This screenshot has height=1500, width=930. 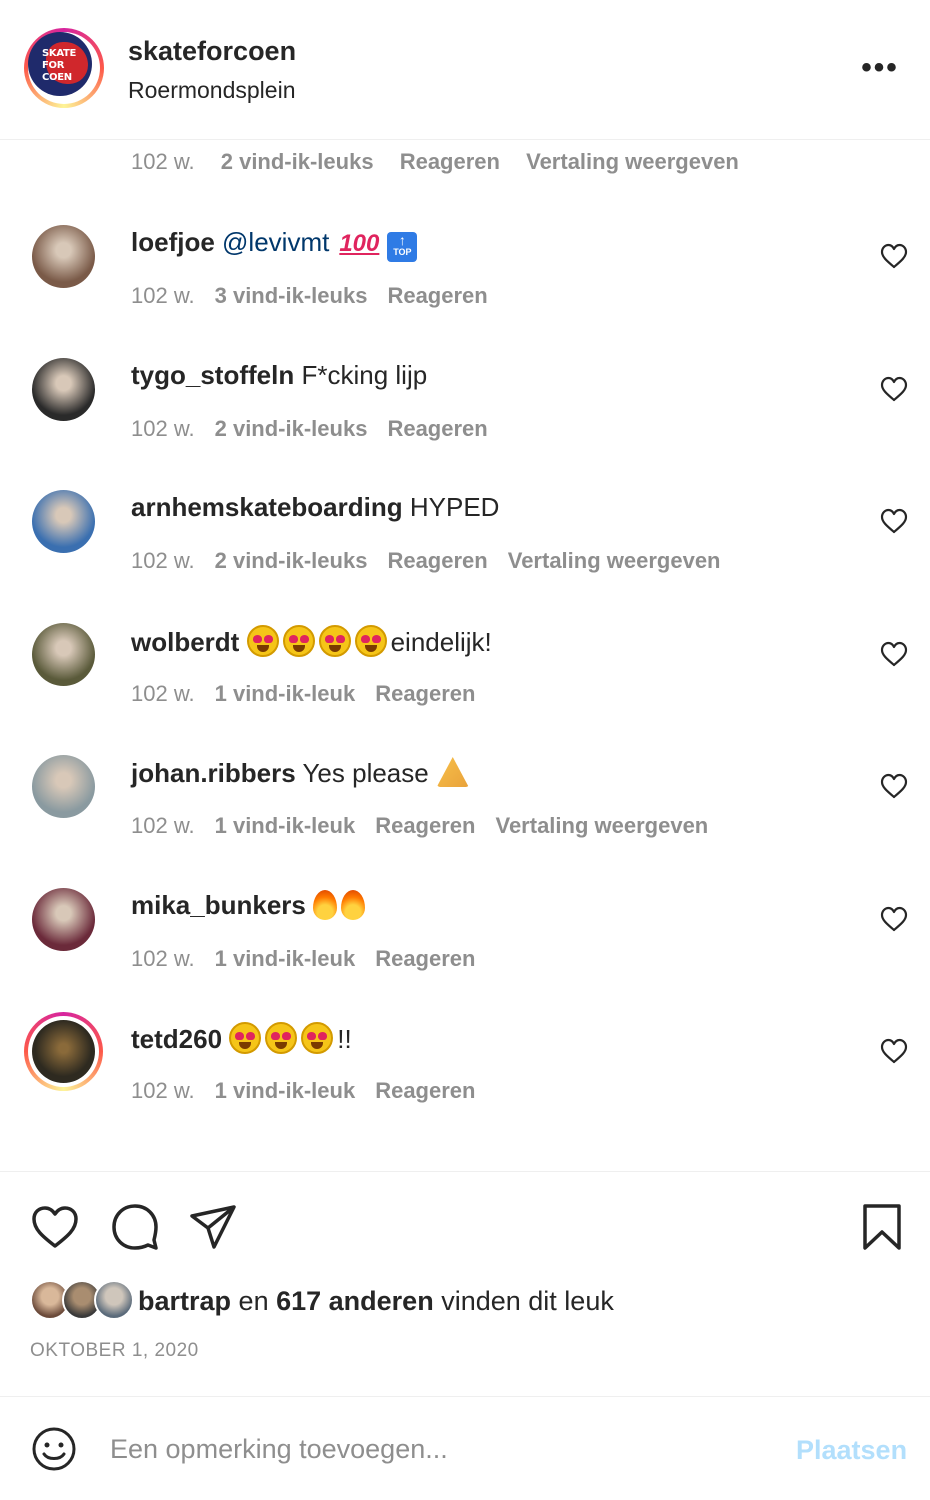 What do you see at coordinates (114, 1300) in the screenshot?
I see `liker-avatar` at bounding box center [114, 1300].